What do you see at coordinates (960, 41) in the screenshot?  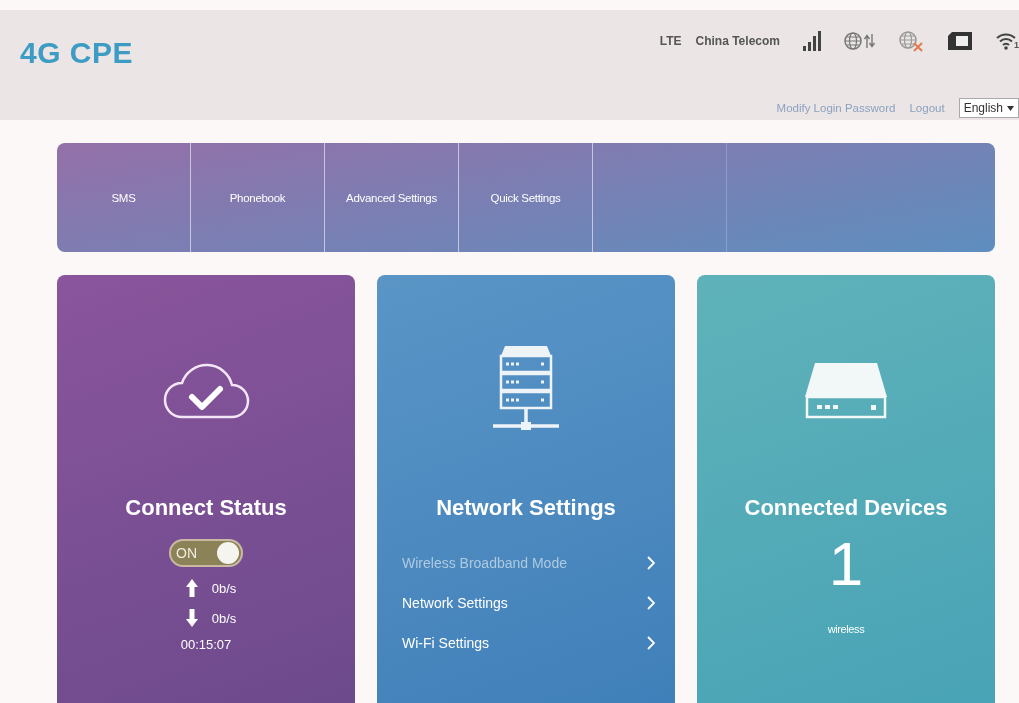 I see `sim-card-icon` at bounding box center [960, 41].